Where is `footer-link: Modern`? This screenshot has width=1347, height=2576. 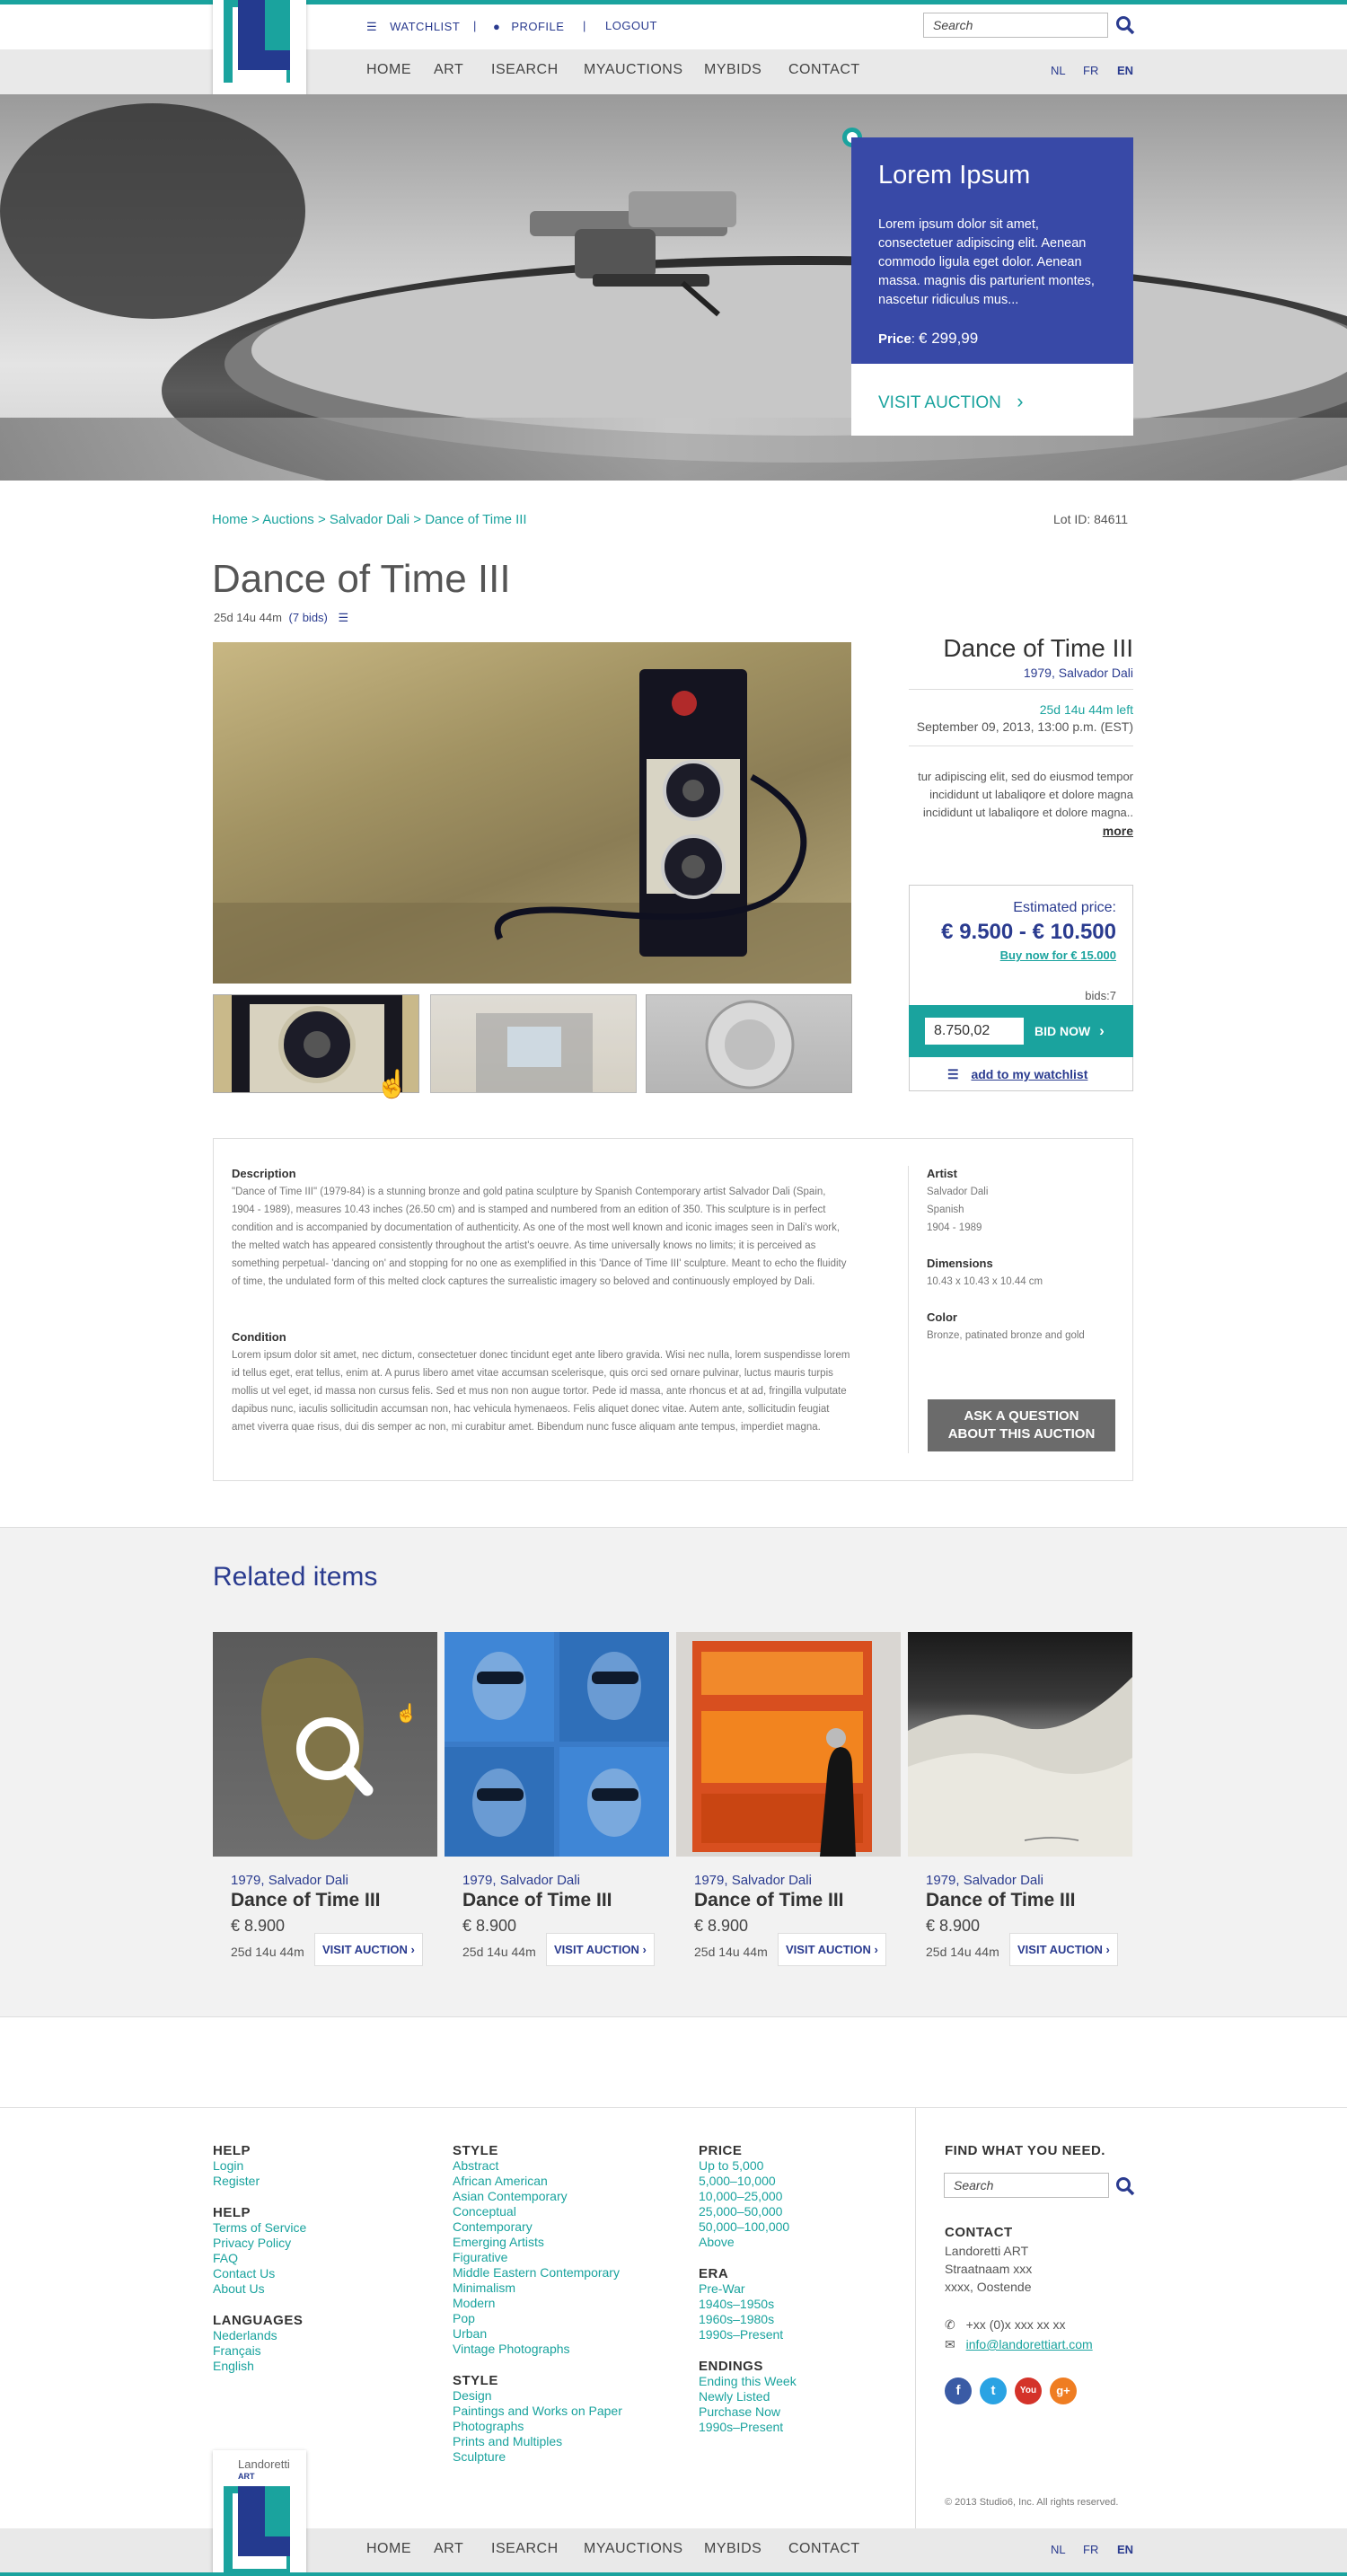 footer-link: Modern is located at coordinates (569, 2303).